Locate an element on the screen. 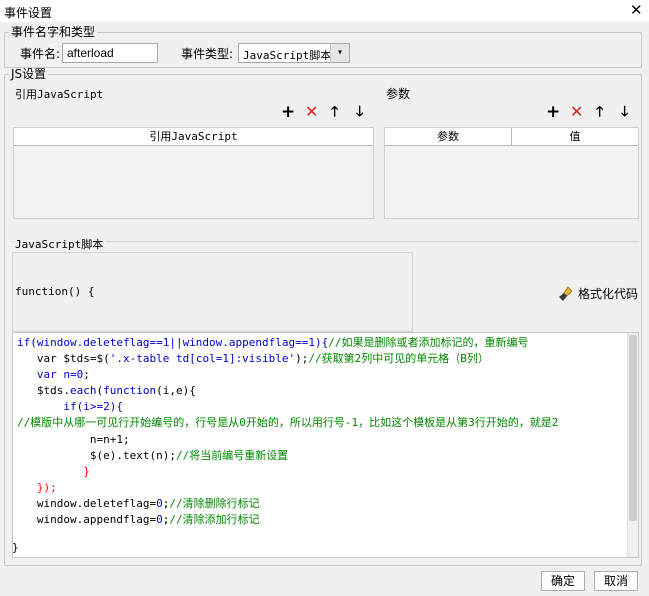 This screenshot has height=596, width=649. move-down-param-icon: 🡓 is located at coordinates (624, 112).